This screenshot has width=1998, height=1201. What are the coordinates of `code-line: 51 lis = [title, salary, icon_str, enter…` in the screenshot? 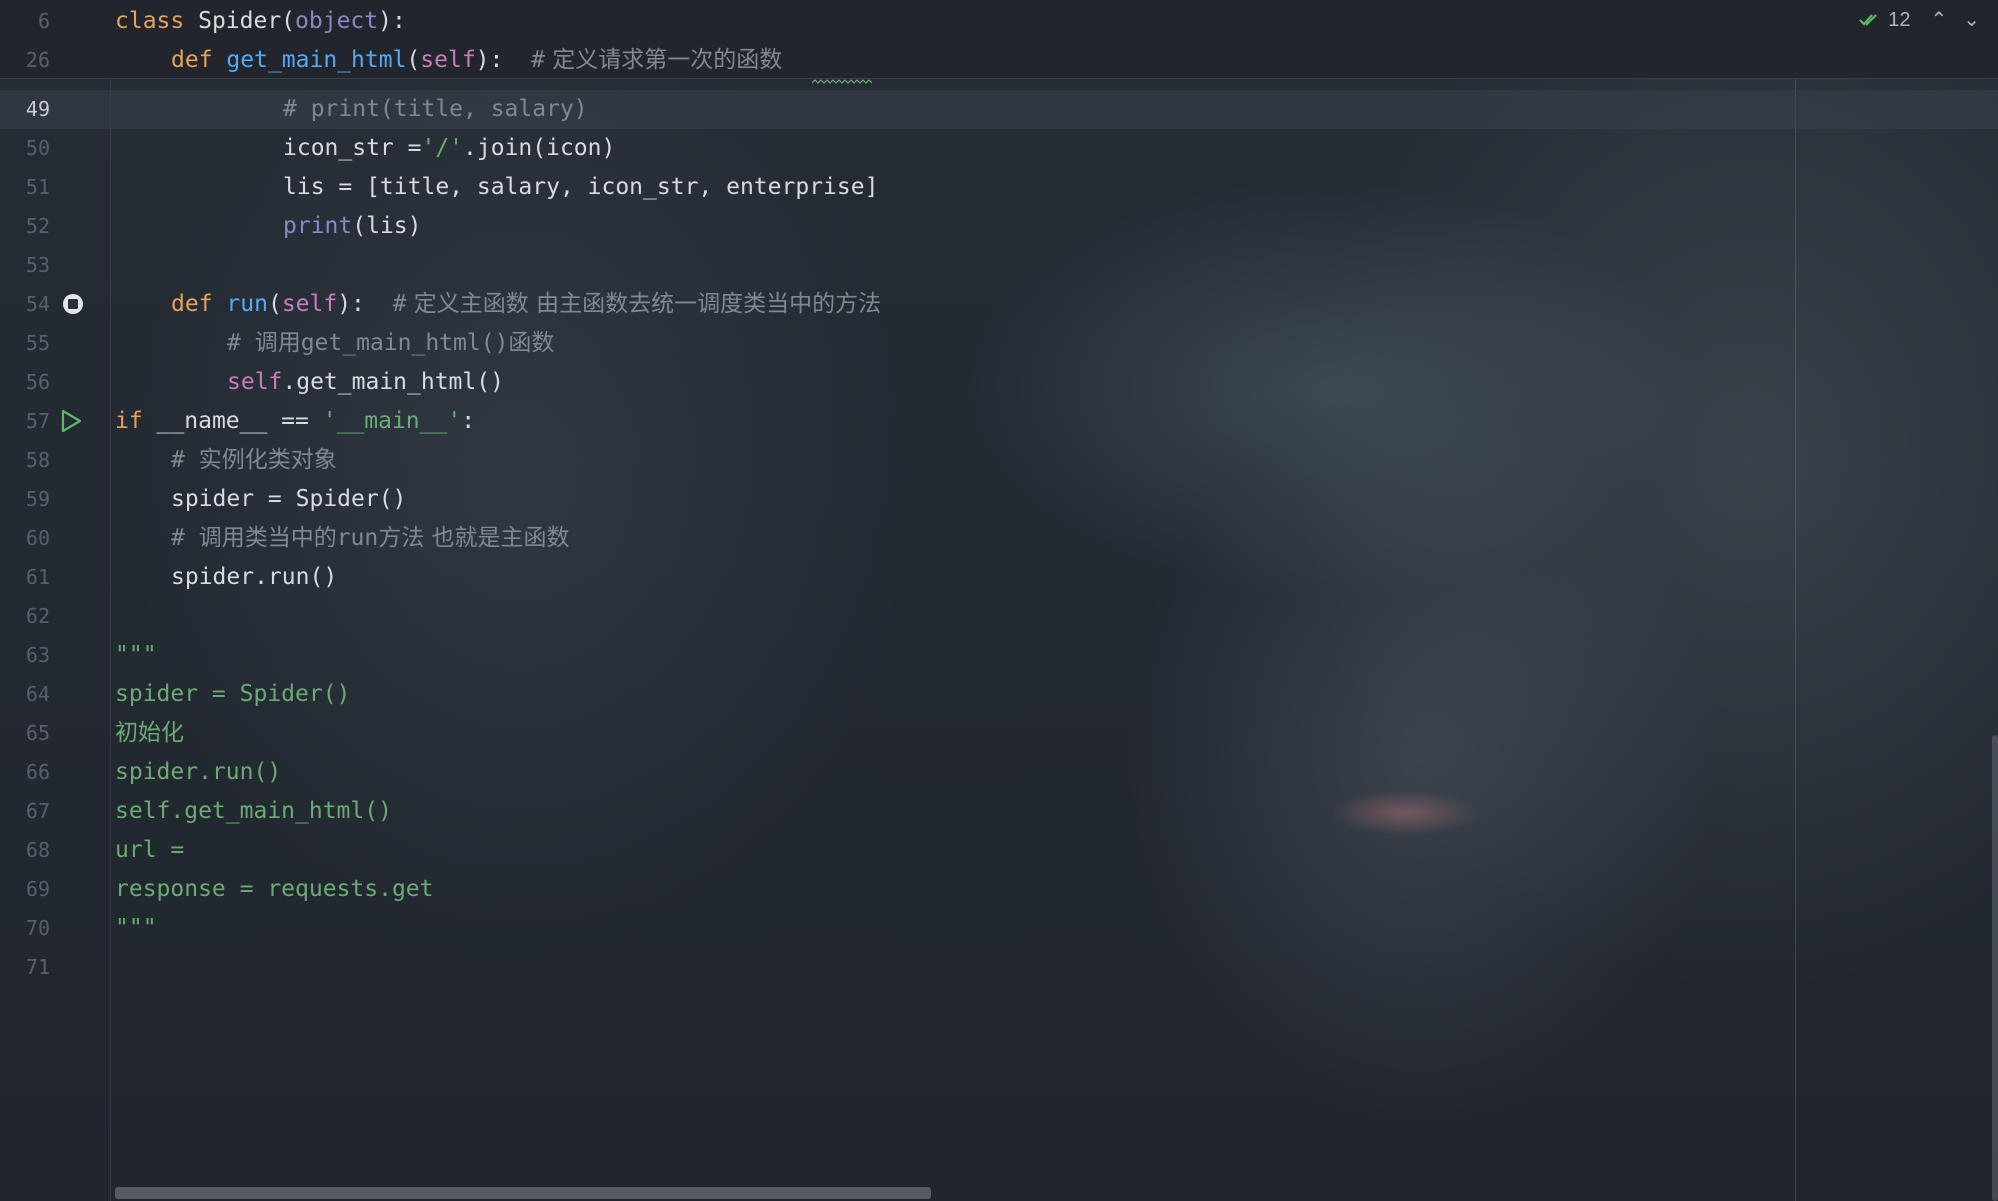 It's located at (999, 187).